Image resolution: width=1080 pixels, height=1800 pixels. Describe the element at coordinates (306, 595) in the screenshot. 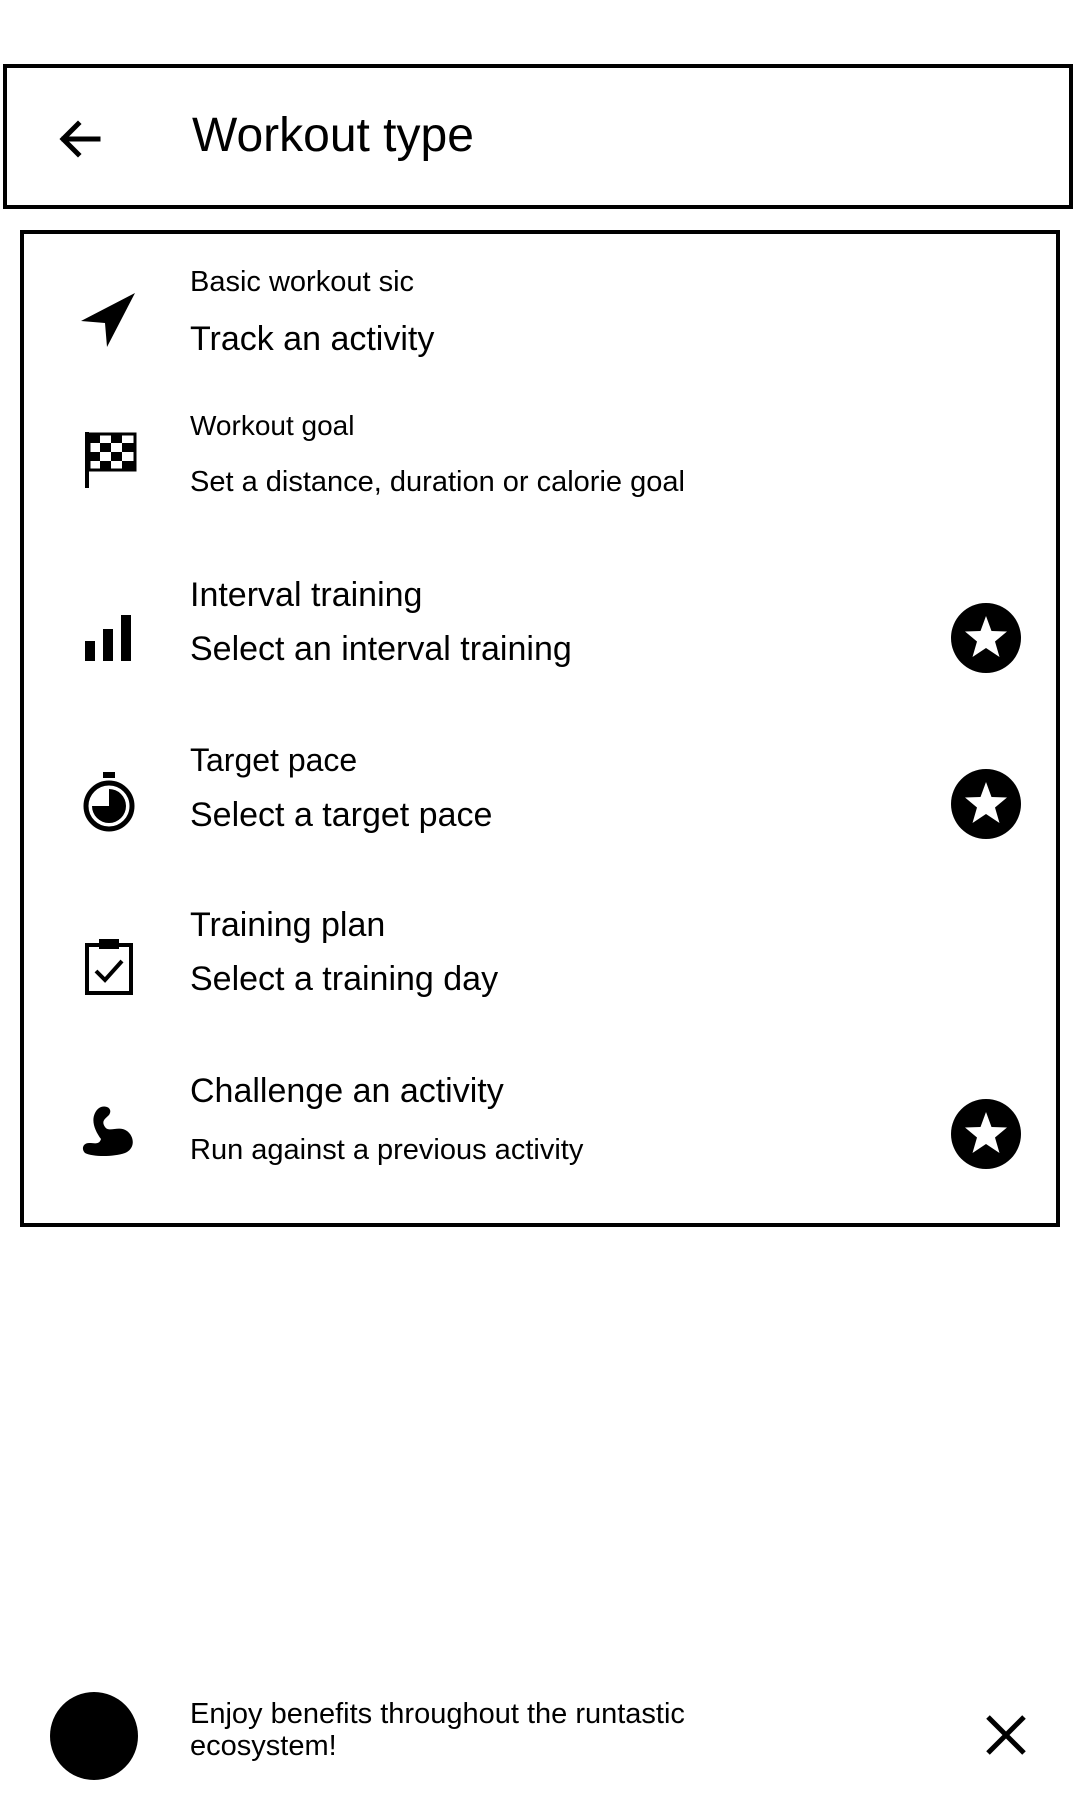

I see `item-title: Interval training` at that location.